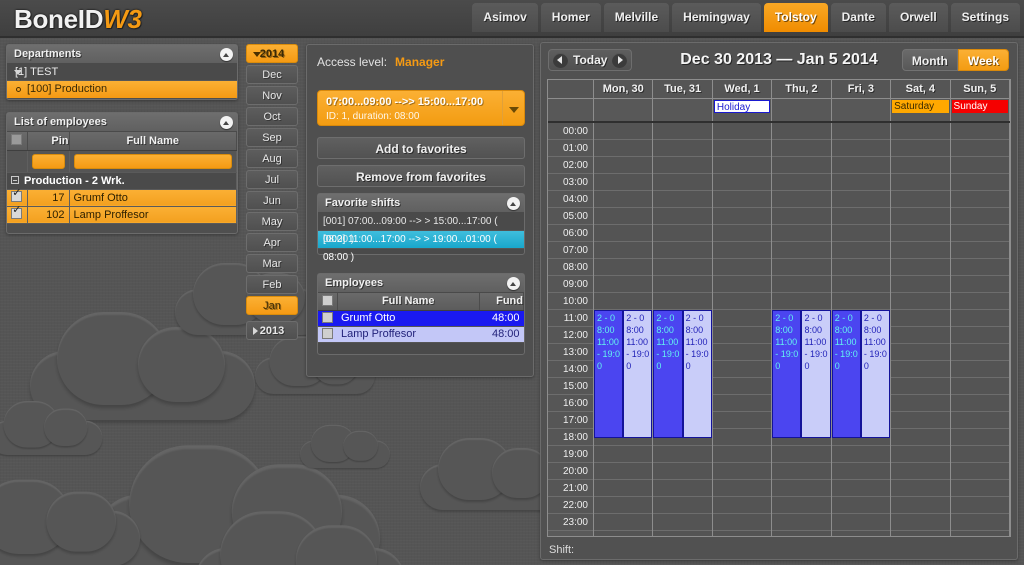 The height and width of the screenshot is (565, 1024). I want to click on logo-main-text: BoneID, so click(59, 19).